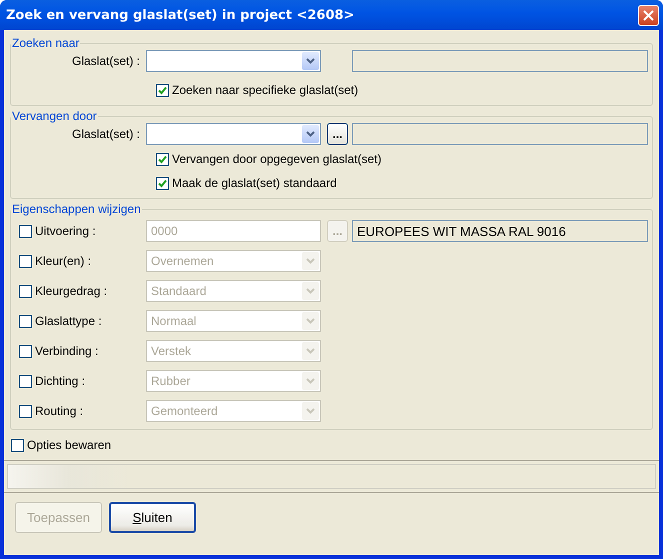  What do you see at coordinates (152, 517) in the screenshot?
I see `dialog-button: Sluiten` at bounding box center [152, 517].